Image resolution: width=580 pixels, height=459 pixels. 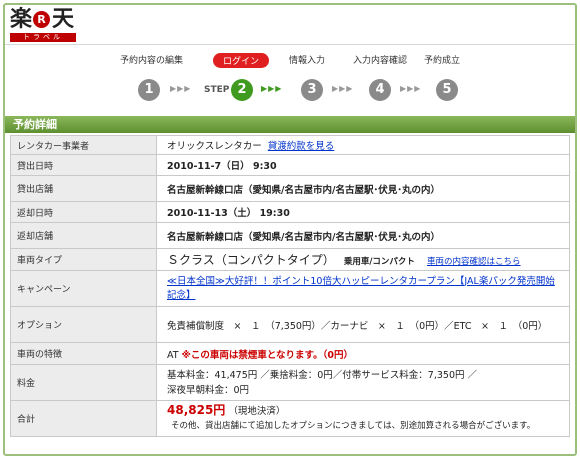 I want to click on table-row: 車両の特徴 AT ※この車両は禁煙車となります。（0円）, so click(x=290, y=353).